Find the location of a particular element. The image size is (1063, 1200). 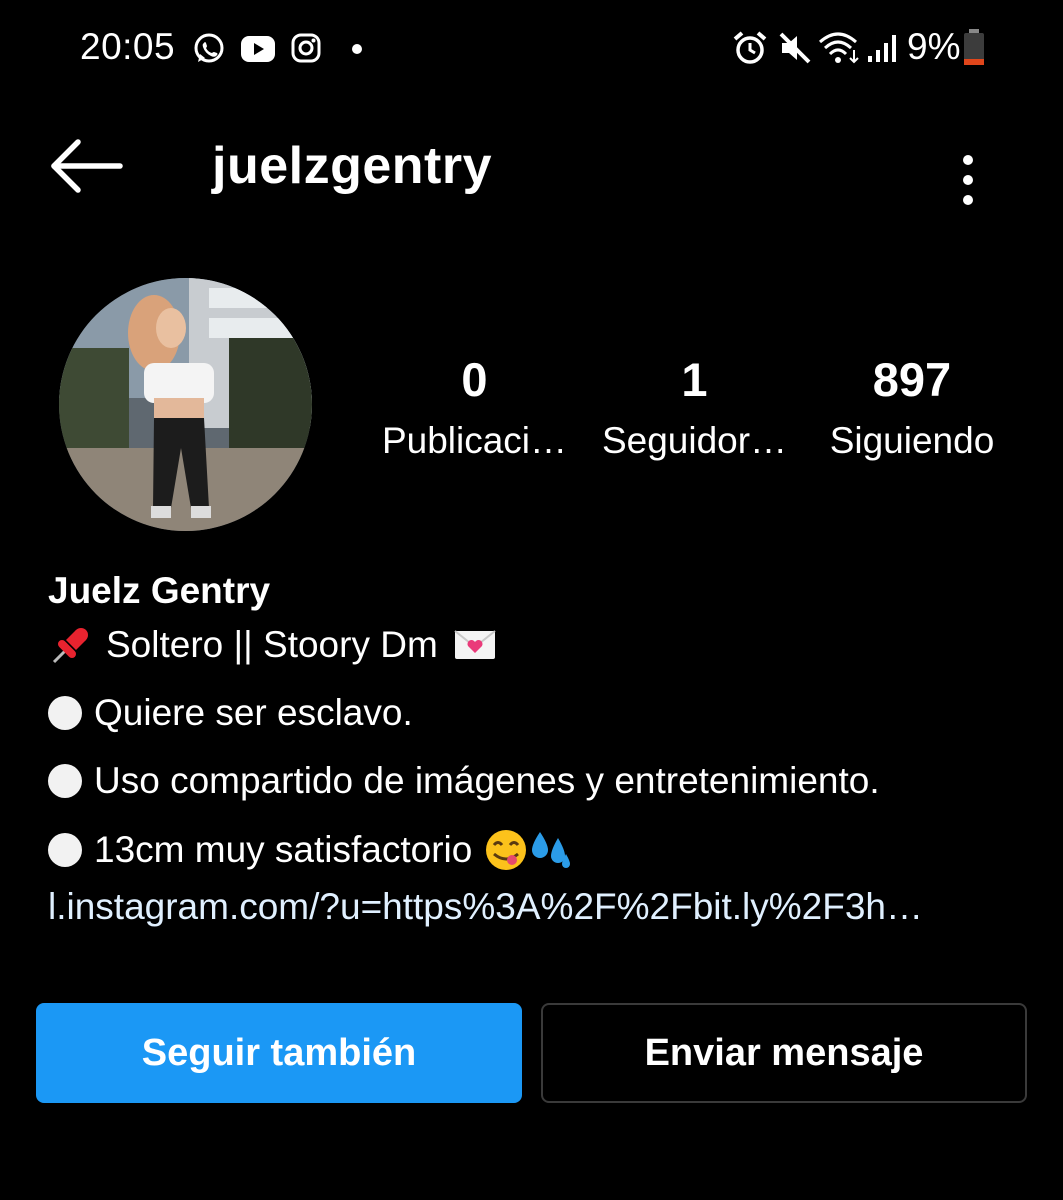

more-options-button is located at coordinates (968, 170).